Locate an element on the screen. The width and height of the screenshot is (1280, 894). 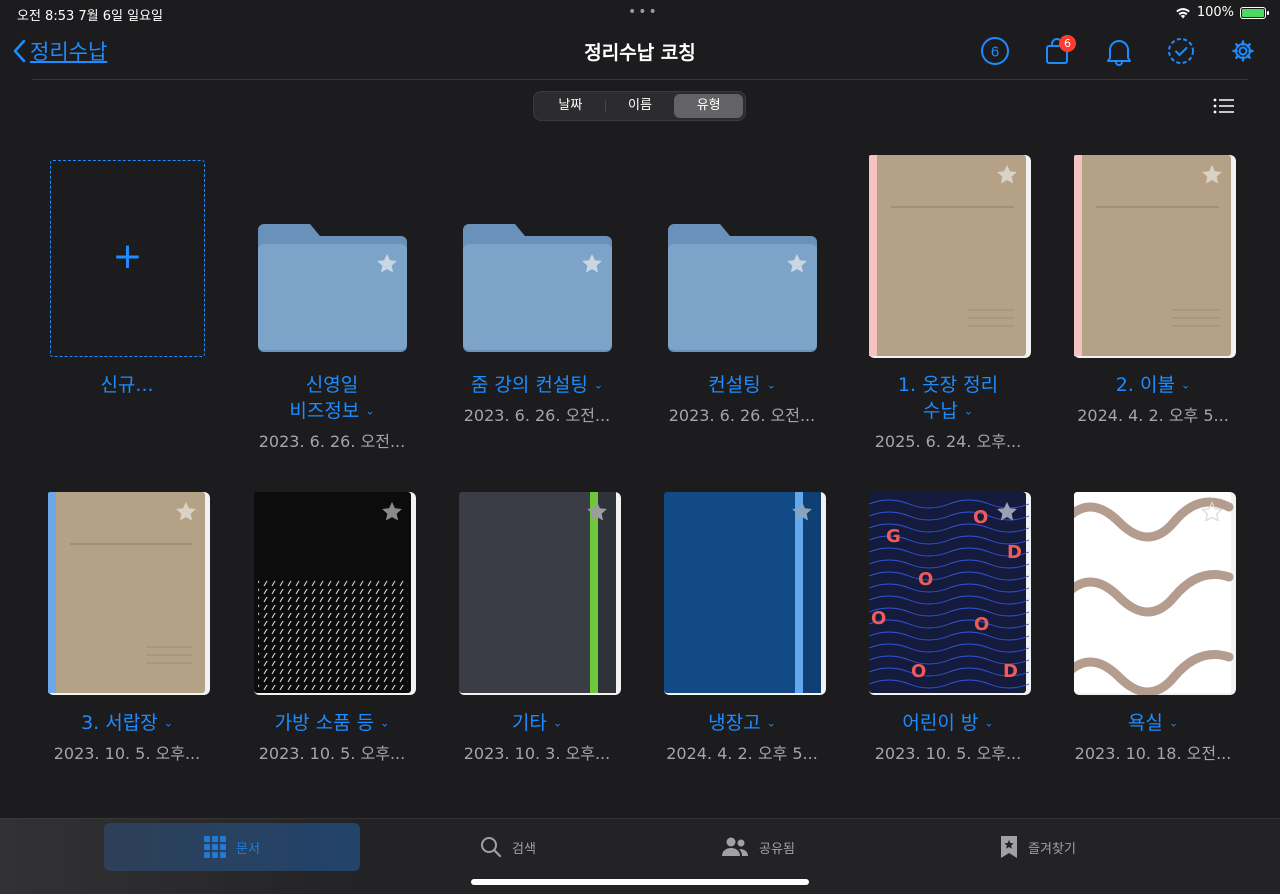
item-label: 컨설팅 is located at coordinates (734, 385).